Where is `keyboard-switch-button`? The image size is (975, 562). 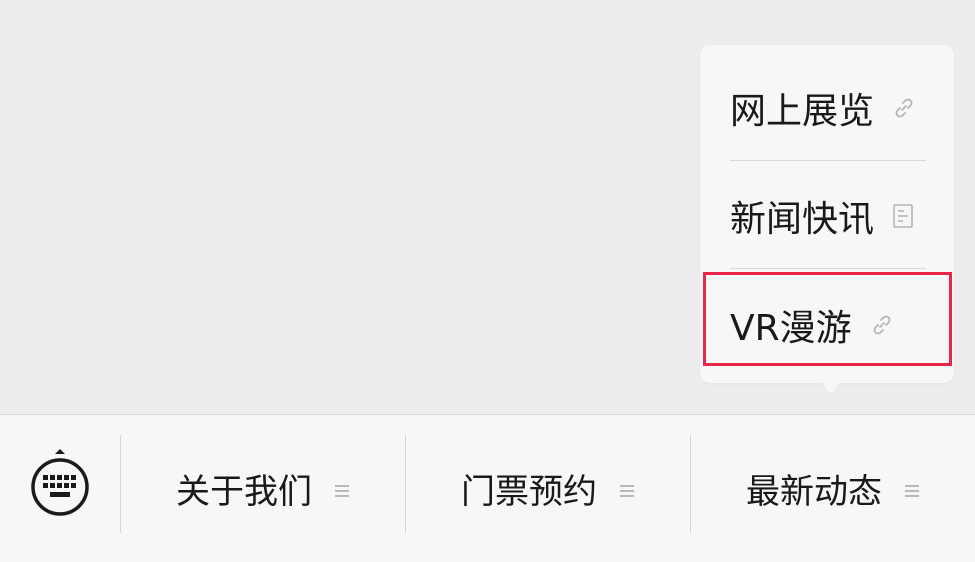
keyboard-switch-button is located at coordinates (60, 486).